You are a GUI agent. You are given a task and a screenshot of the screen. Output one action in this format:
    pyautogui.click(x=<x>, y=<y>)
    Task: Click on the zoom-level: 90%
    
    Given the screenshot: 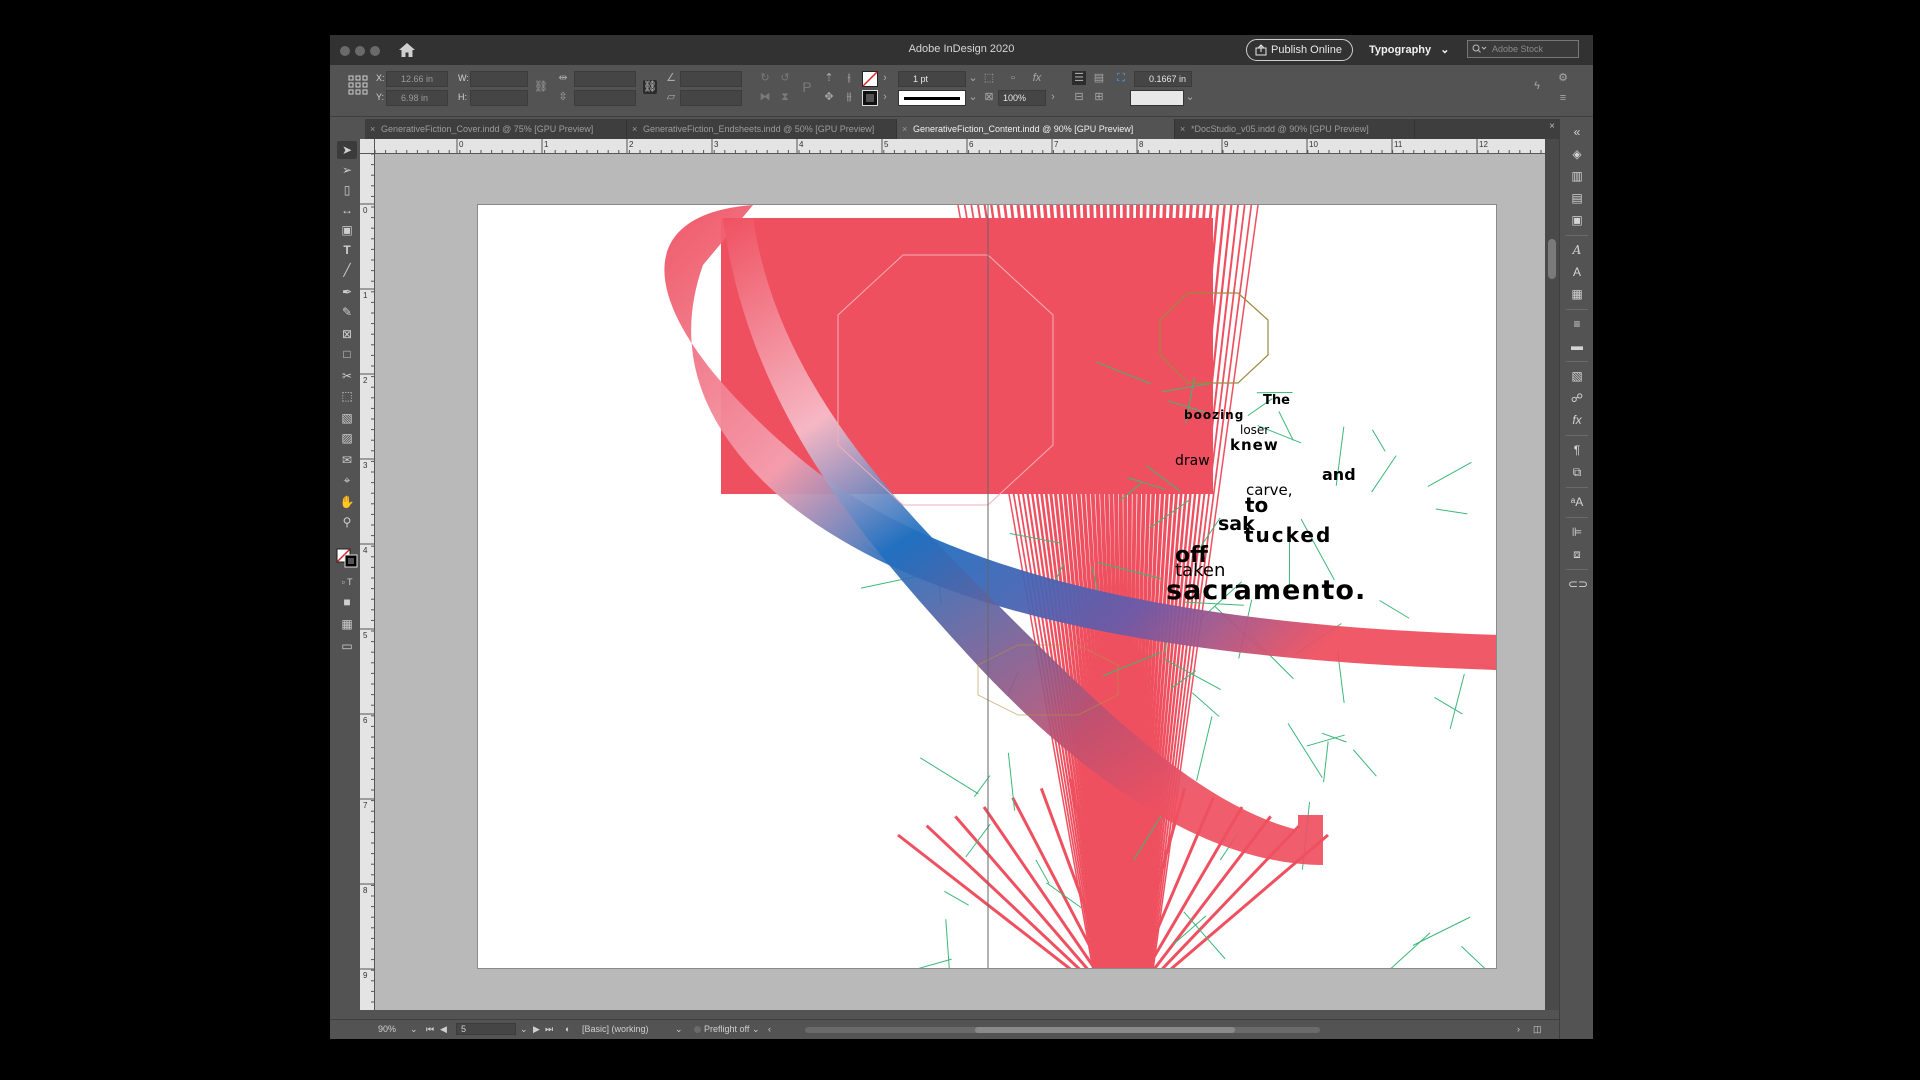 What is the action you would take?
    pyautogui.click(x=387, y=1029)
    